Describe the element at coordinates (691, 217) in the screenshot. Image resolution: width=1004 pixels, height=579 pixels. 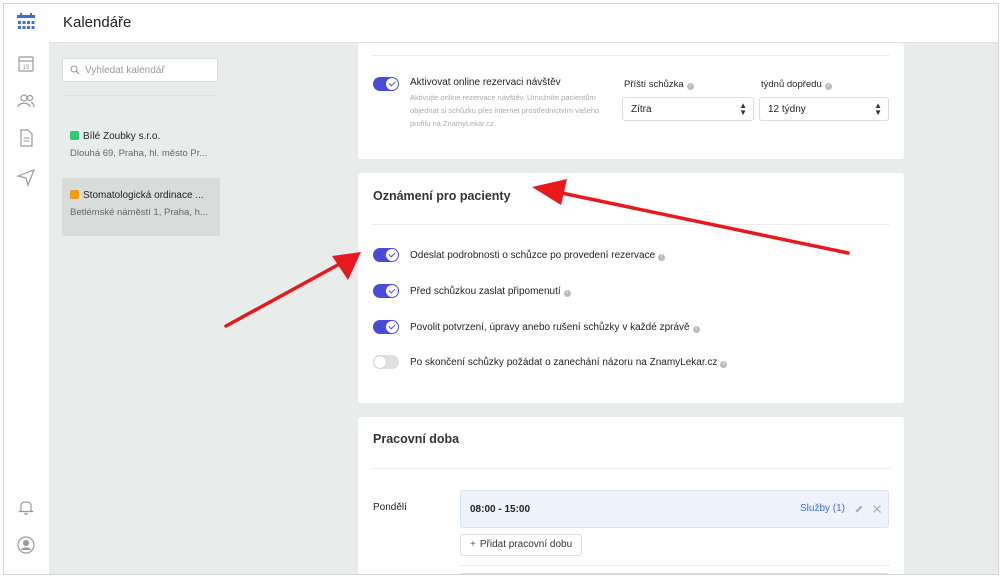
I see `arrow-right-annotation` at that location.